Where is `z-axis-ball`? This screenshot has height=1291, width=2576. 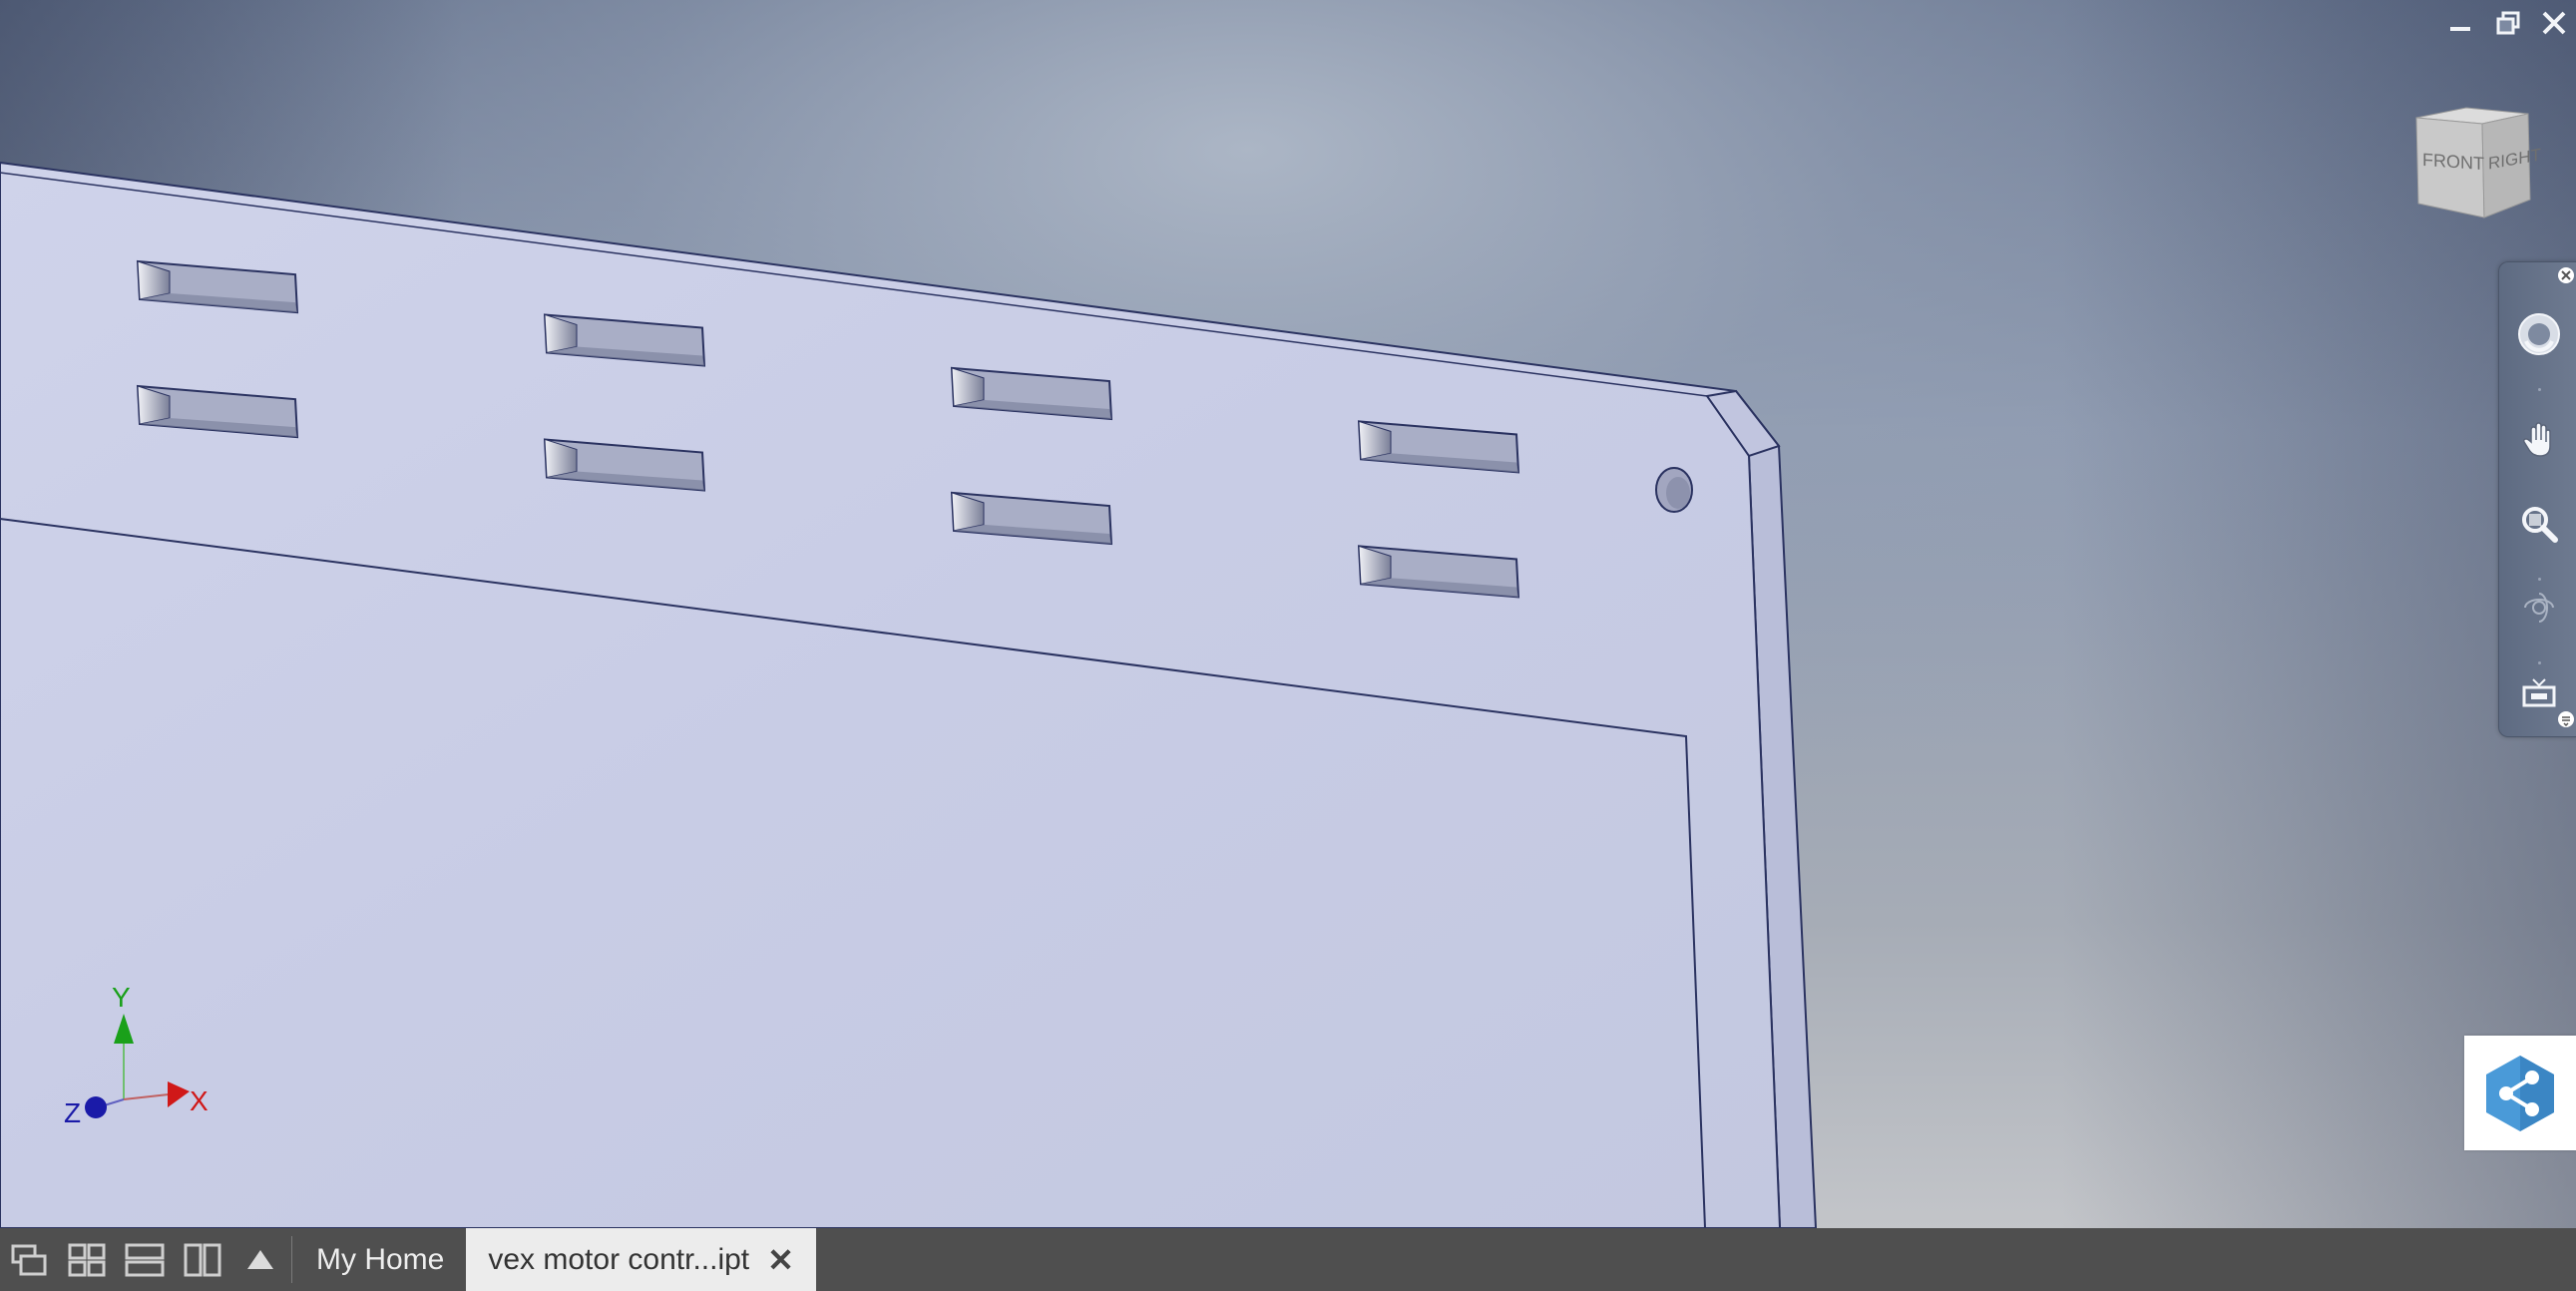 z-axis-ball is located at coordinates (96, 1107).